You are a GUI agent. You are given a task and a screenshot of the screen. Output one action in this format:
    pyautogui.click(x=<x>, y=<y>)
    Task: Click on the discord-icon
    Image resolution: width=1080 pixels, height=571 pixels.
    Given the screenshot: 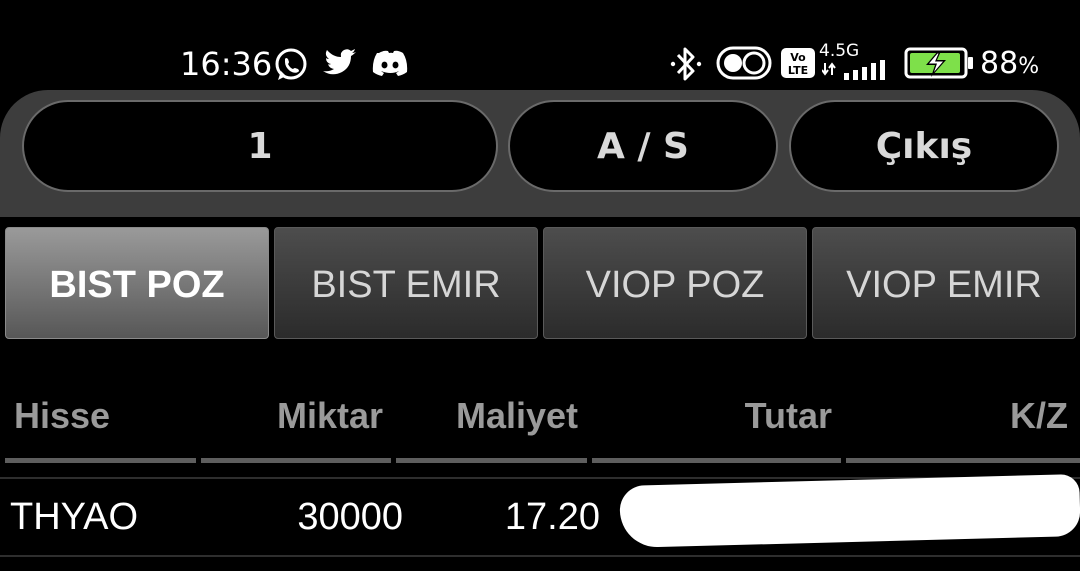 What is the action you would take?
    pyautogui.click(x=390, y=63)
    